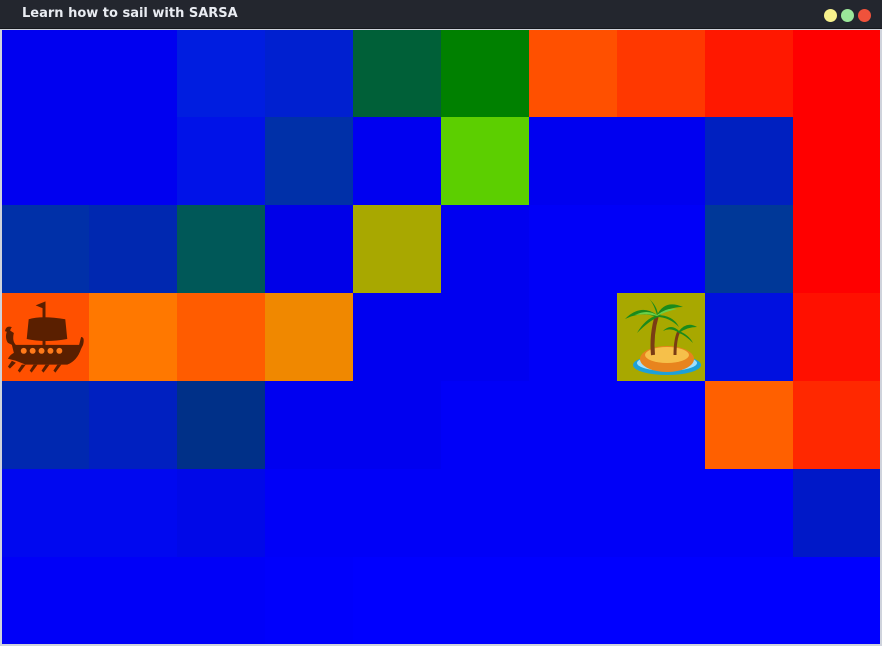 The width and height of the screenshot is (882, 646). Describe the element at coordinates (45, 600) in the screenshot. I see `grid-cell-r6-c0` at that location.